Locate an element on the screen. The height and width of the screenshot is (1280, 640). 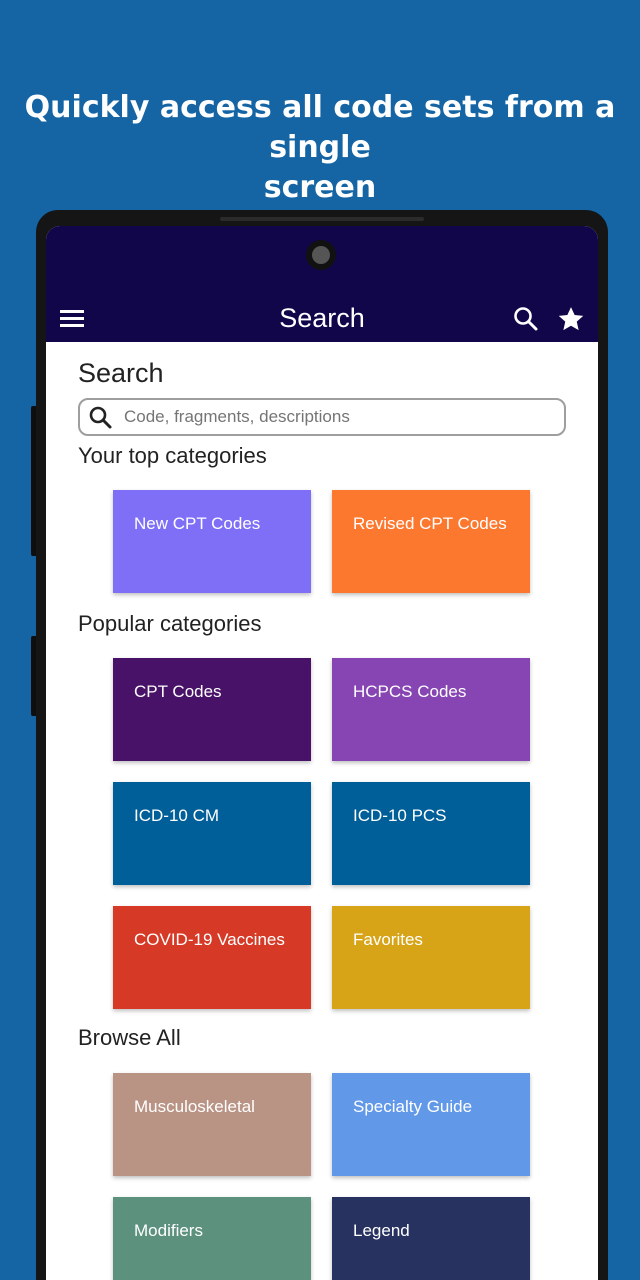
tile-revised-cpt-codes: Revised CPT Codes is located at coordinates (431, 541).